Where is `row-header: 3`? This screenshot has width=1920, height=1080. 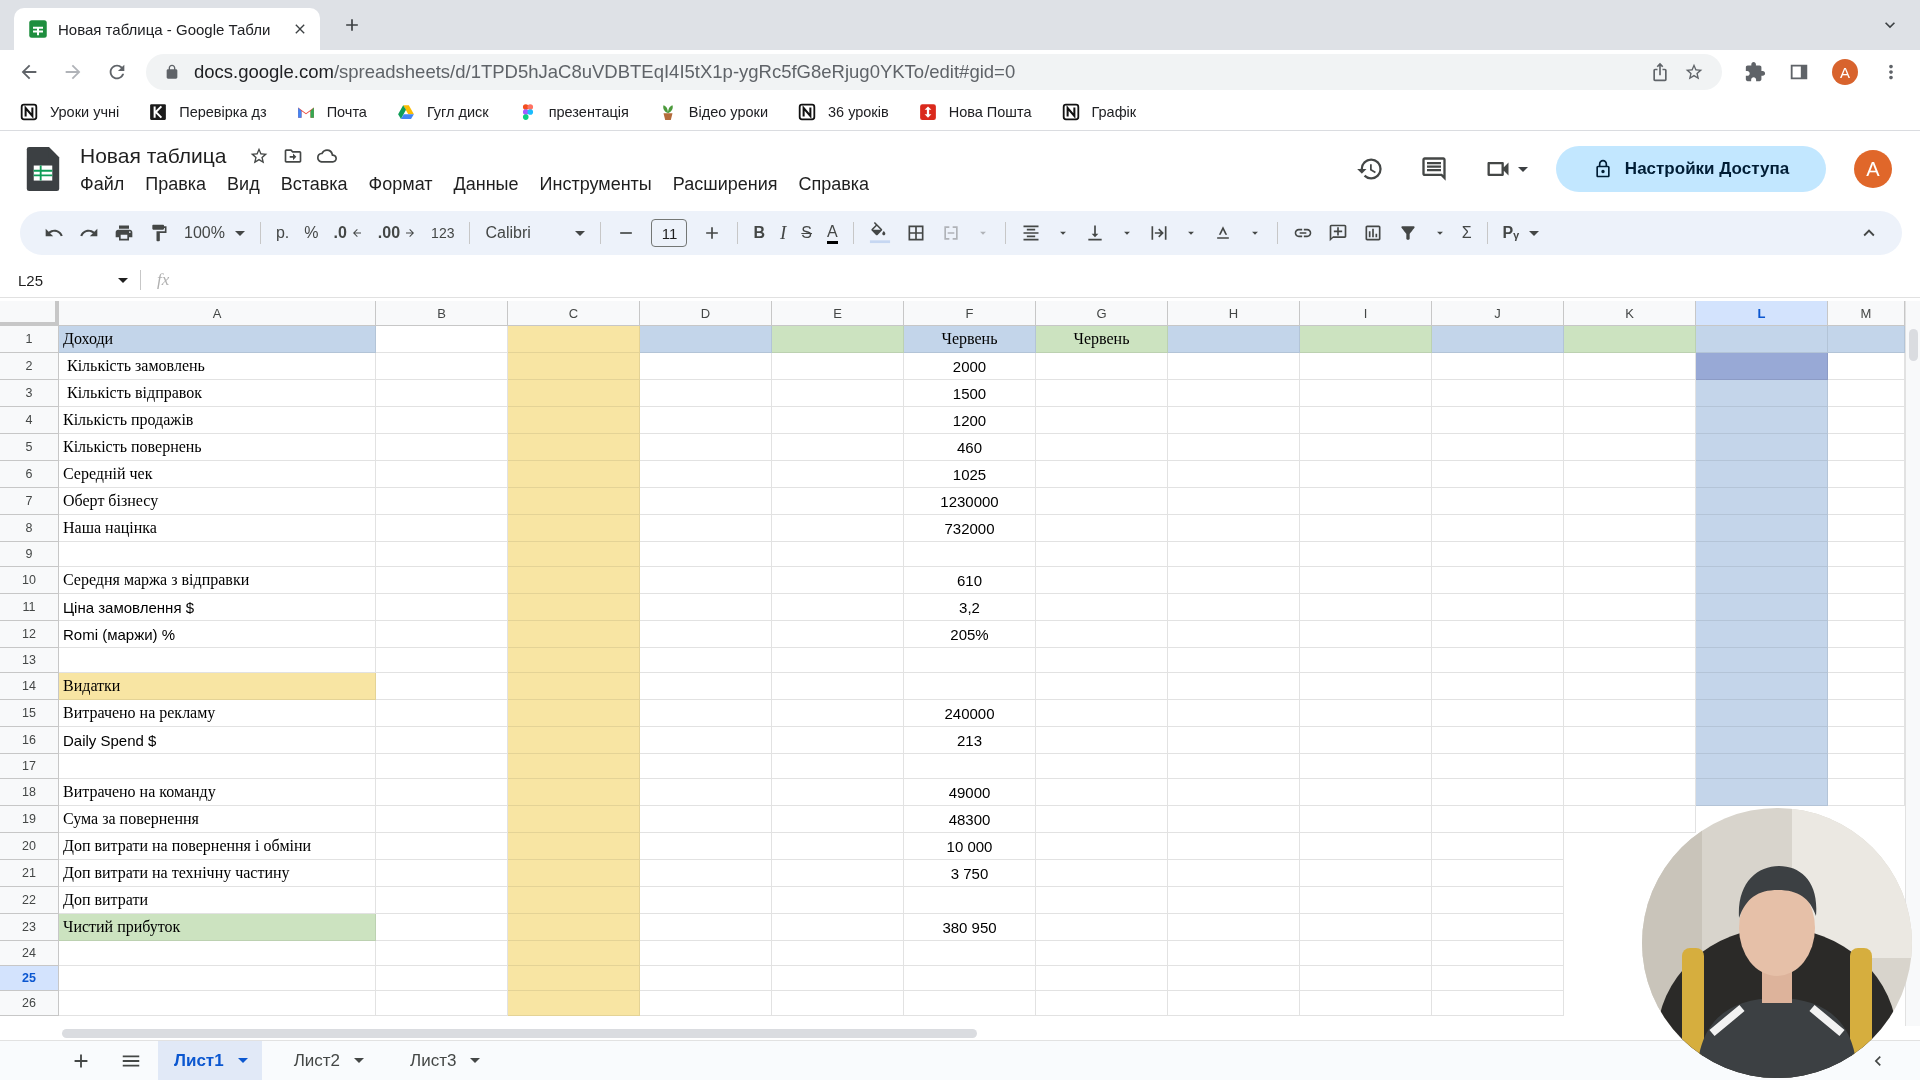 row-header: 3 is located at coordinates (29, 393).